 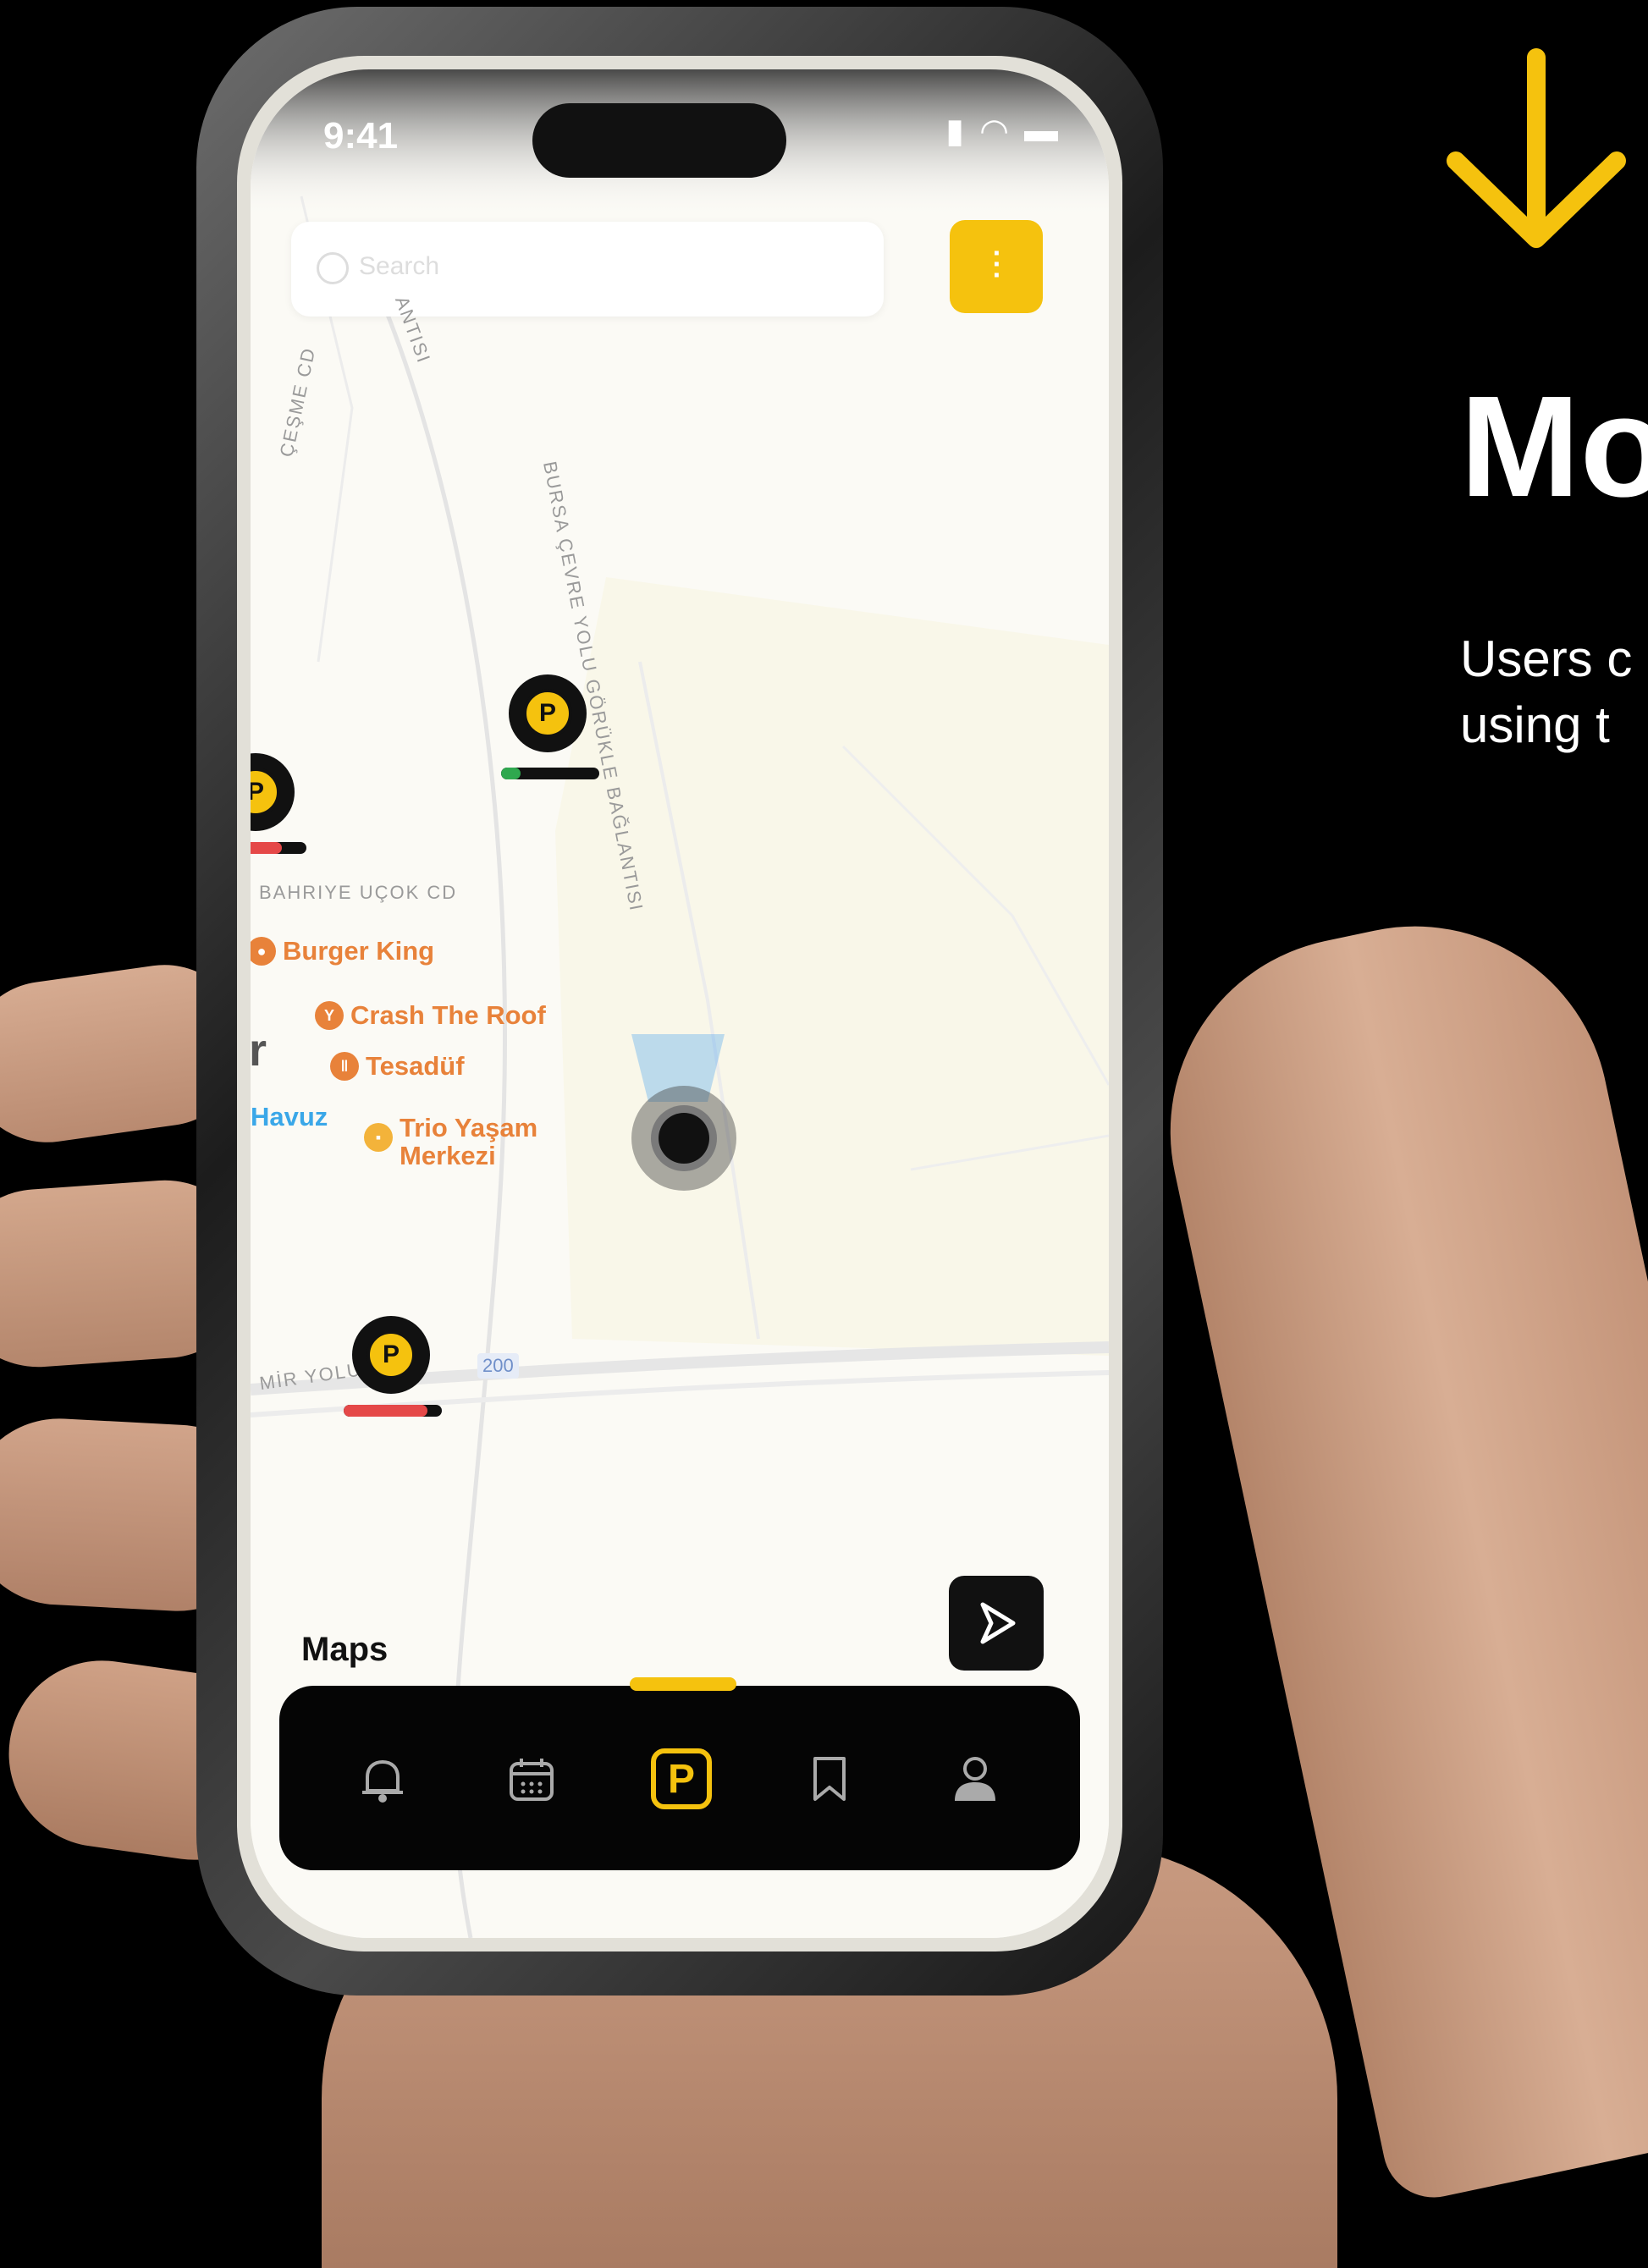 What do you see at coordinates (358, 892) in the screenshot?
I see `road-label: BAHRIYE UÇOK CD` at bounding box center [358, 892].